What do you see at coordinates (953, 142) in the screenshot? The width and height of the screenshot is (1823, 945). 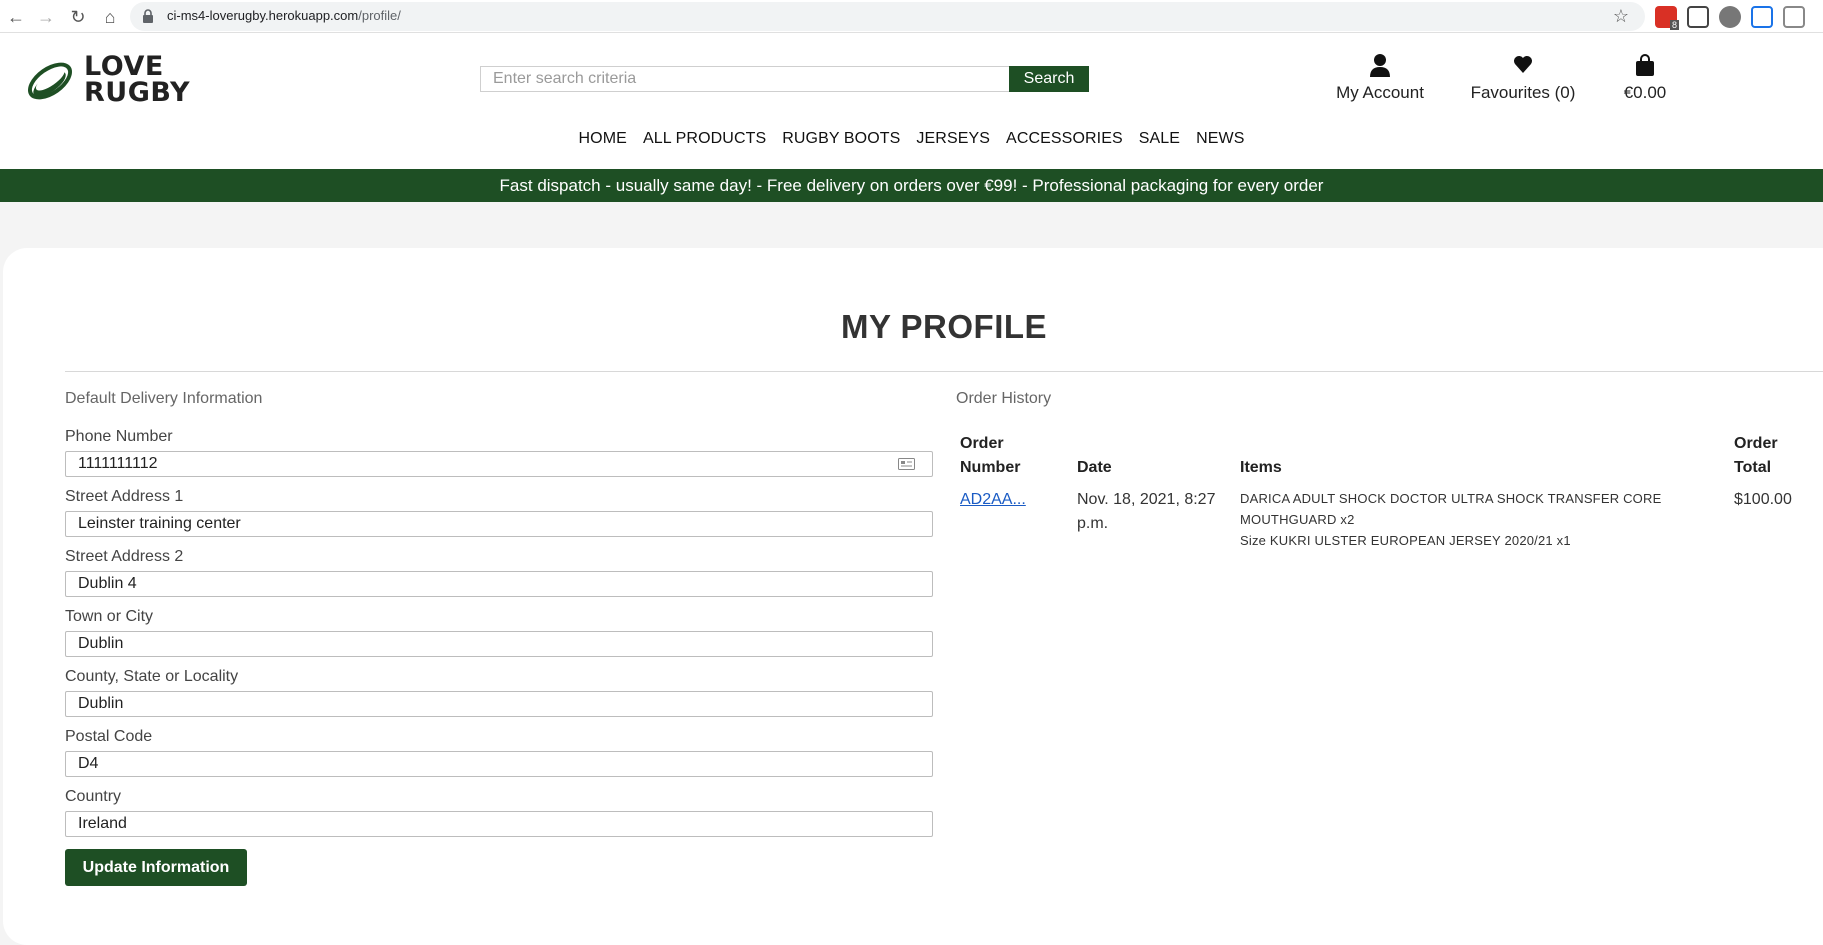 I see `nav-item-jerseys: JERSEYS` at bounding box center [953, 142].